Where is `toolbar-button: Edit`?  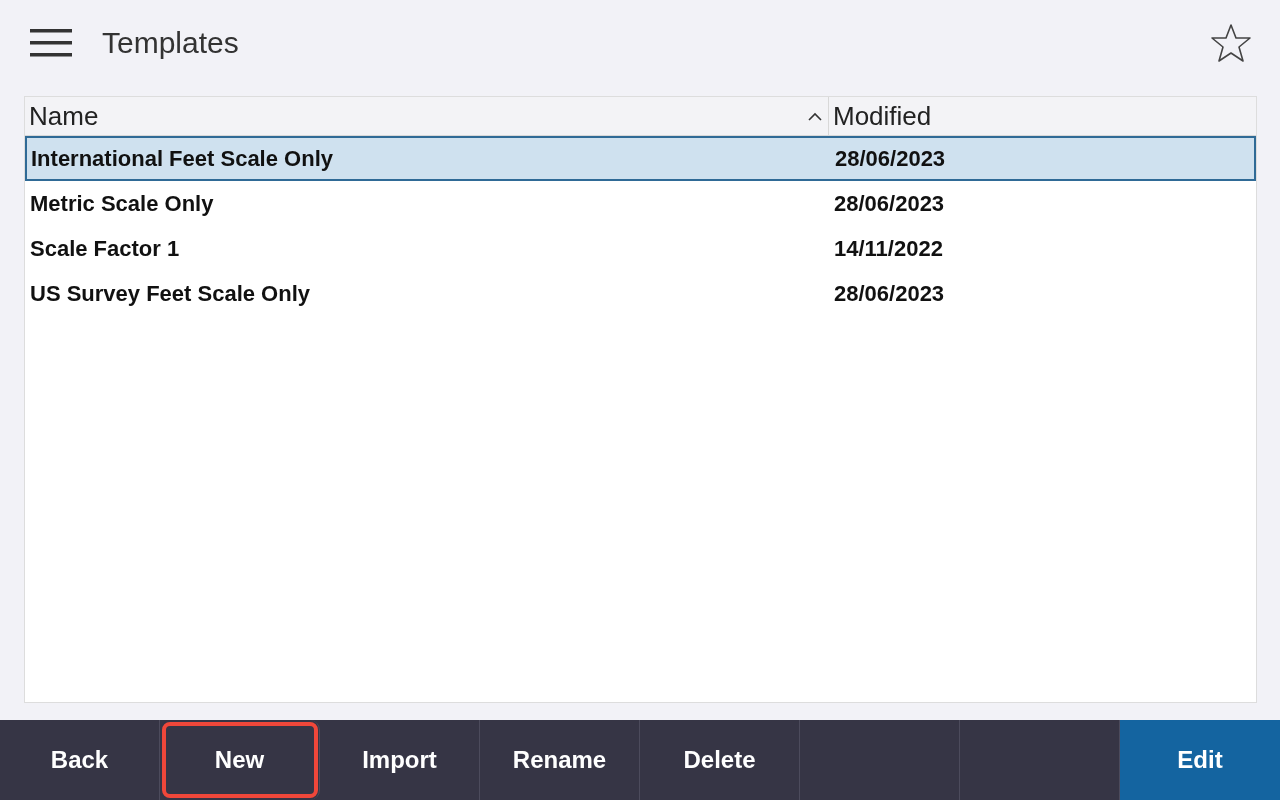
toolbar-button: Edit is located at coordinates (1200, 760).